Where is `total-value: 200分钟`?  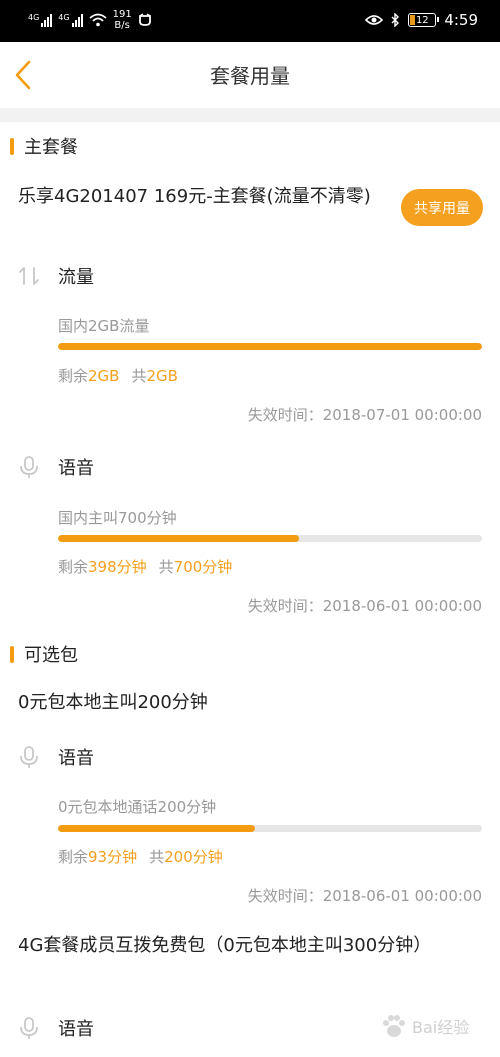
total-value: 200分钟 is located at coordinates (193, 857).